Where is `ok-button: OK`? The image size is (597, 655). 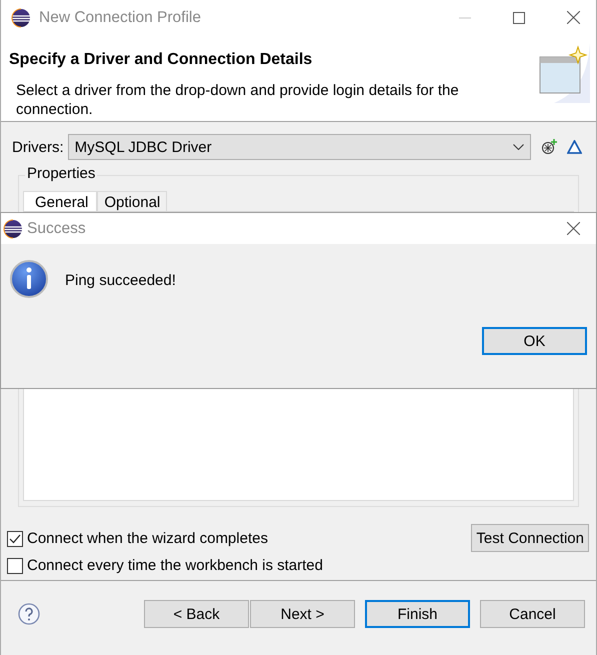 ok-button: OK is located at coordinates (534, 341).